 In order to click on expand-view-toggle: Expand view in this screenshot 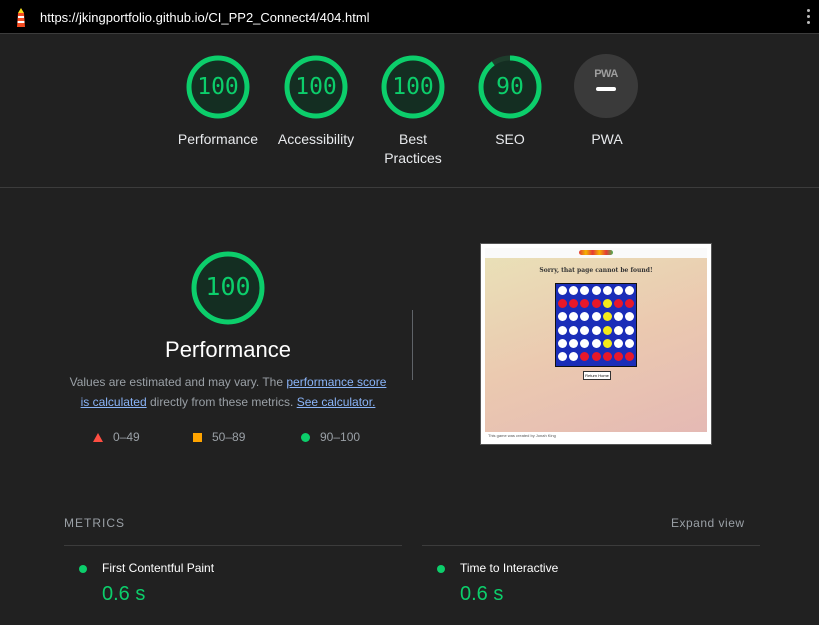, I will do `click(708, 523)`.